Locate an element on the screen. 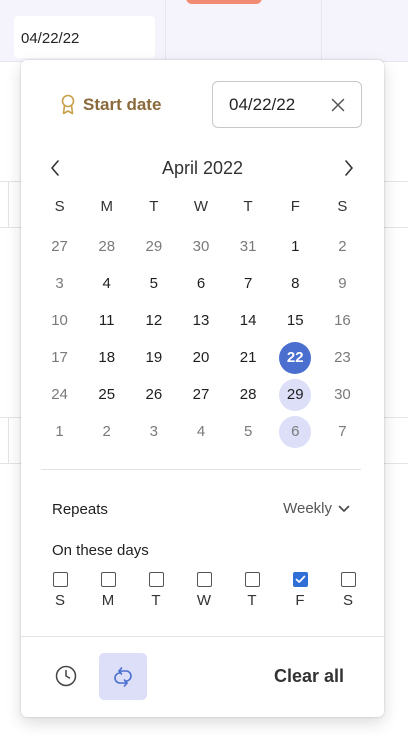 Image resolution: width=408 pixels, height=750 pixels. next-month-button is located at coordinates (349, 168).